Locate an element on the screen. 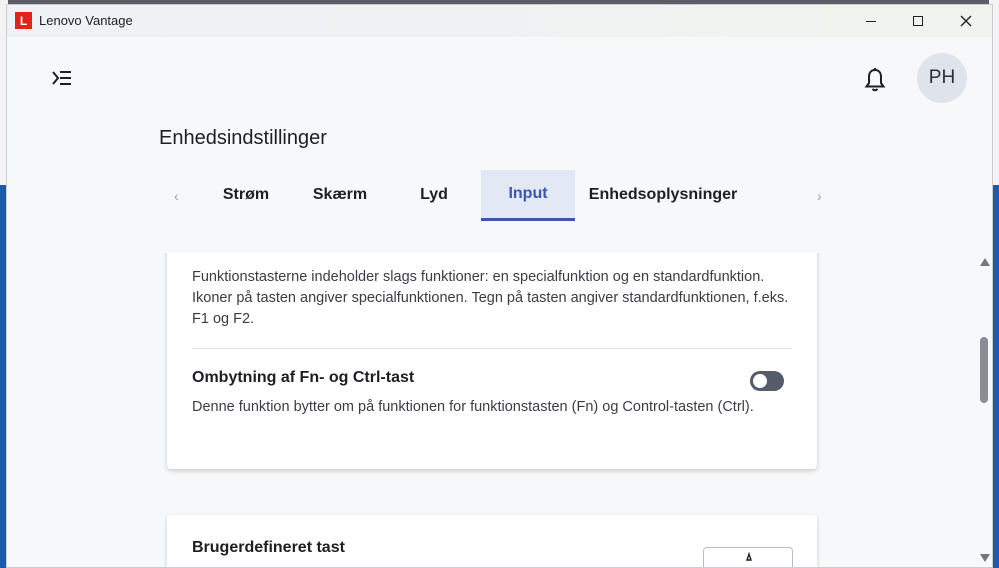 This screenshot has width=999, height=568. maximize-button is located at coordinates (918, 21).